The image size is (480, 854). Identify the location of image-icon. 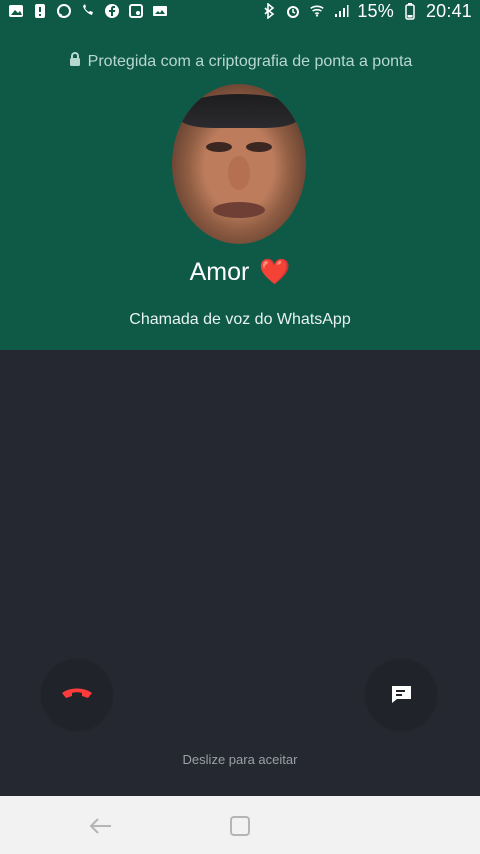
(16, 11).